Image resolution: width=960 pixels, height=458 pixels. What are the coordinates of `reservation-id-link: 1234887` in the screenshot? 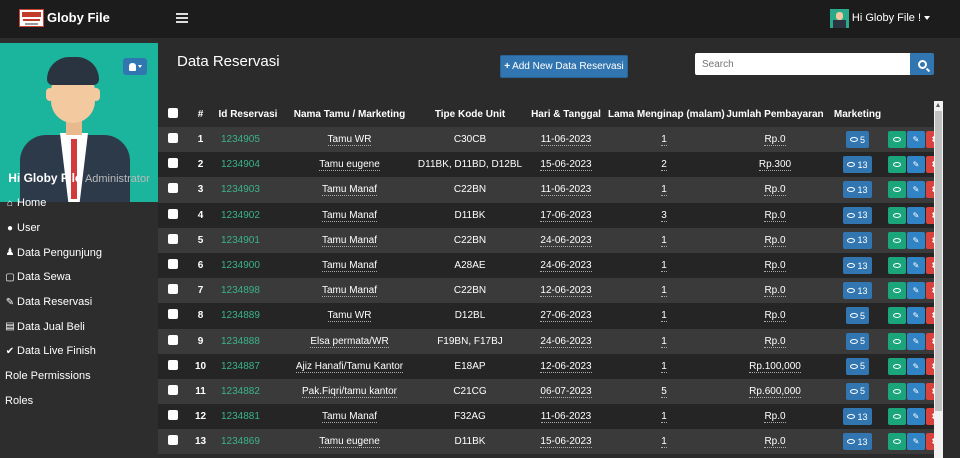 It's located at (248, 366).